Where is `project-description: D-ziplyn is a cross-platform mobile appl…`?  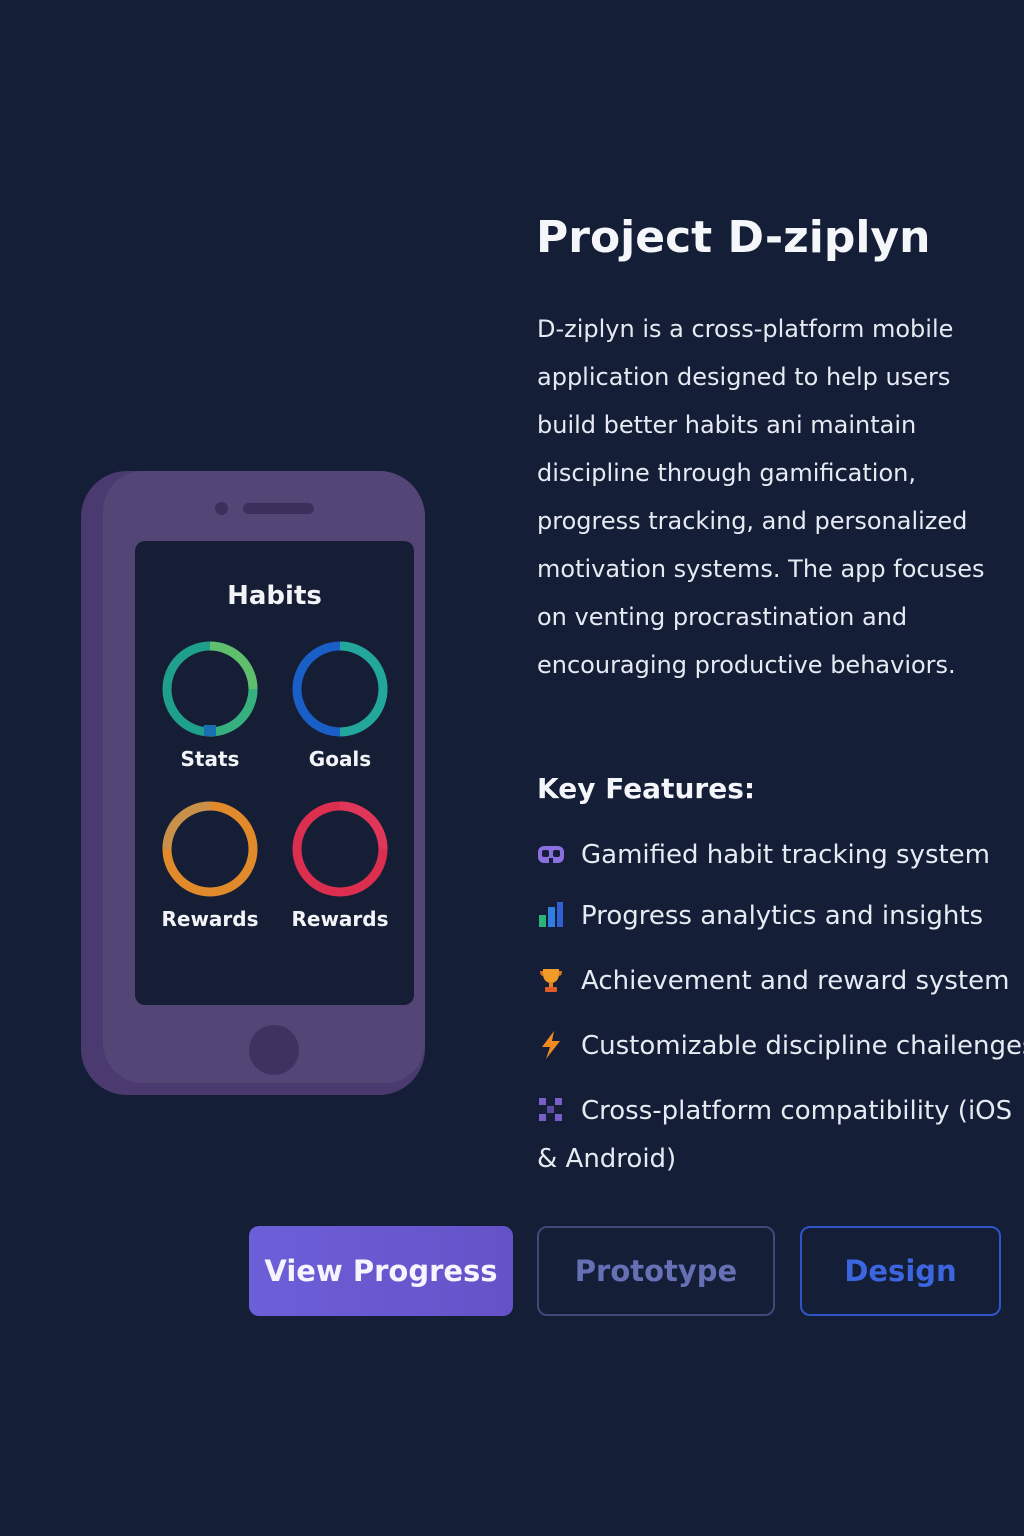
project-description: D-ziplyn is a cross-platform mobile appl… is located at coordinates (761, 497).